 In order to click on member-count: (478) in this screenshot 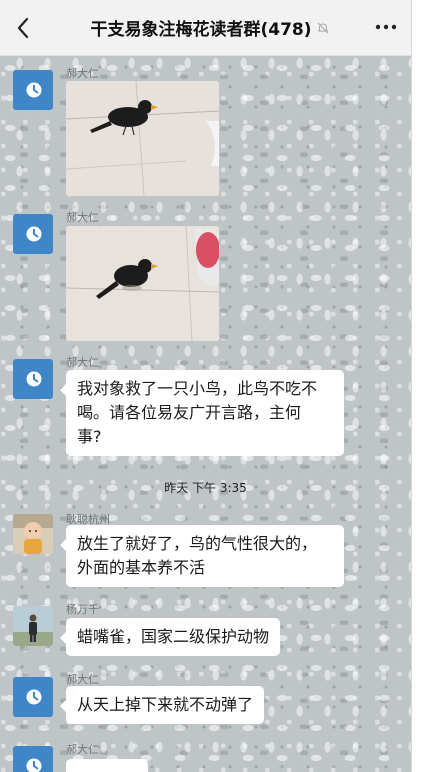, I will do `click(286, 30)`.